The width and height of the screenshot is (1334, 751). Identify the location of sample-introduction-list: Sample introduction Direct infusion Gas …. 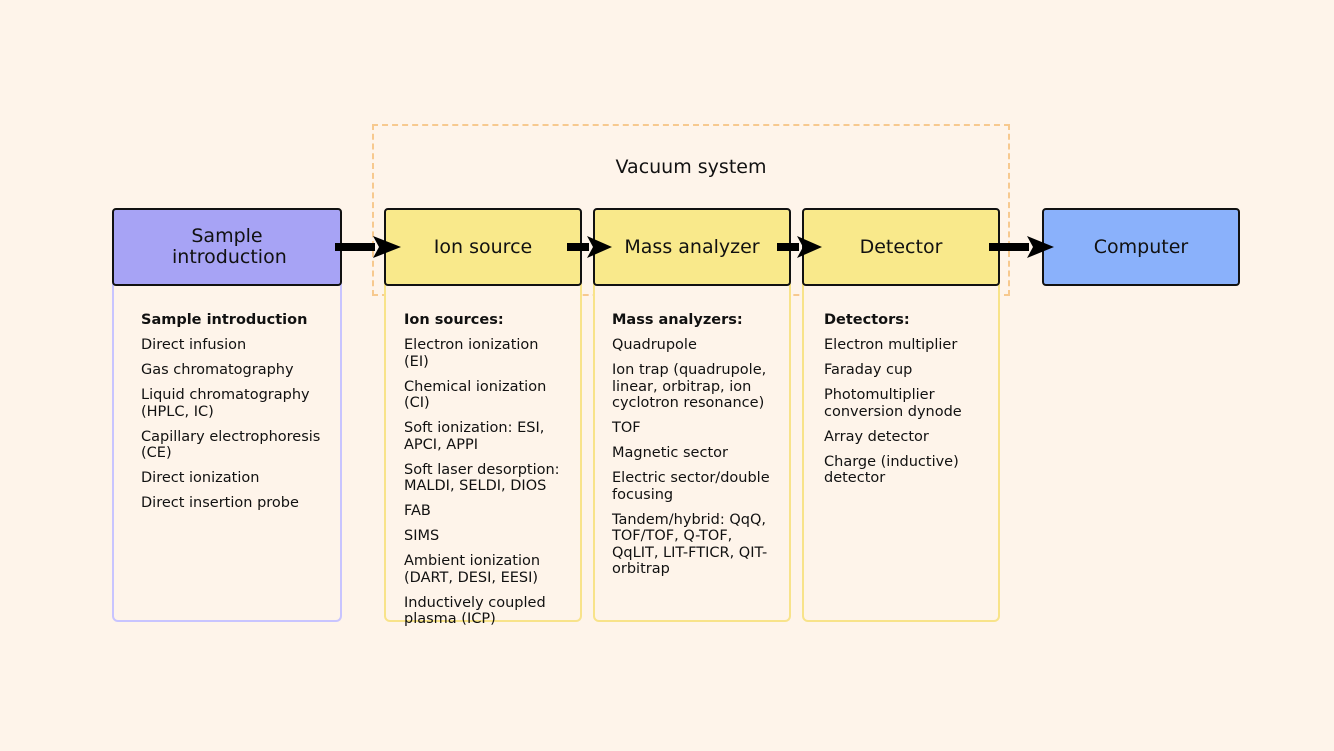
(231, 416).